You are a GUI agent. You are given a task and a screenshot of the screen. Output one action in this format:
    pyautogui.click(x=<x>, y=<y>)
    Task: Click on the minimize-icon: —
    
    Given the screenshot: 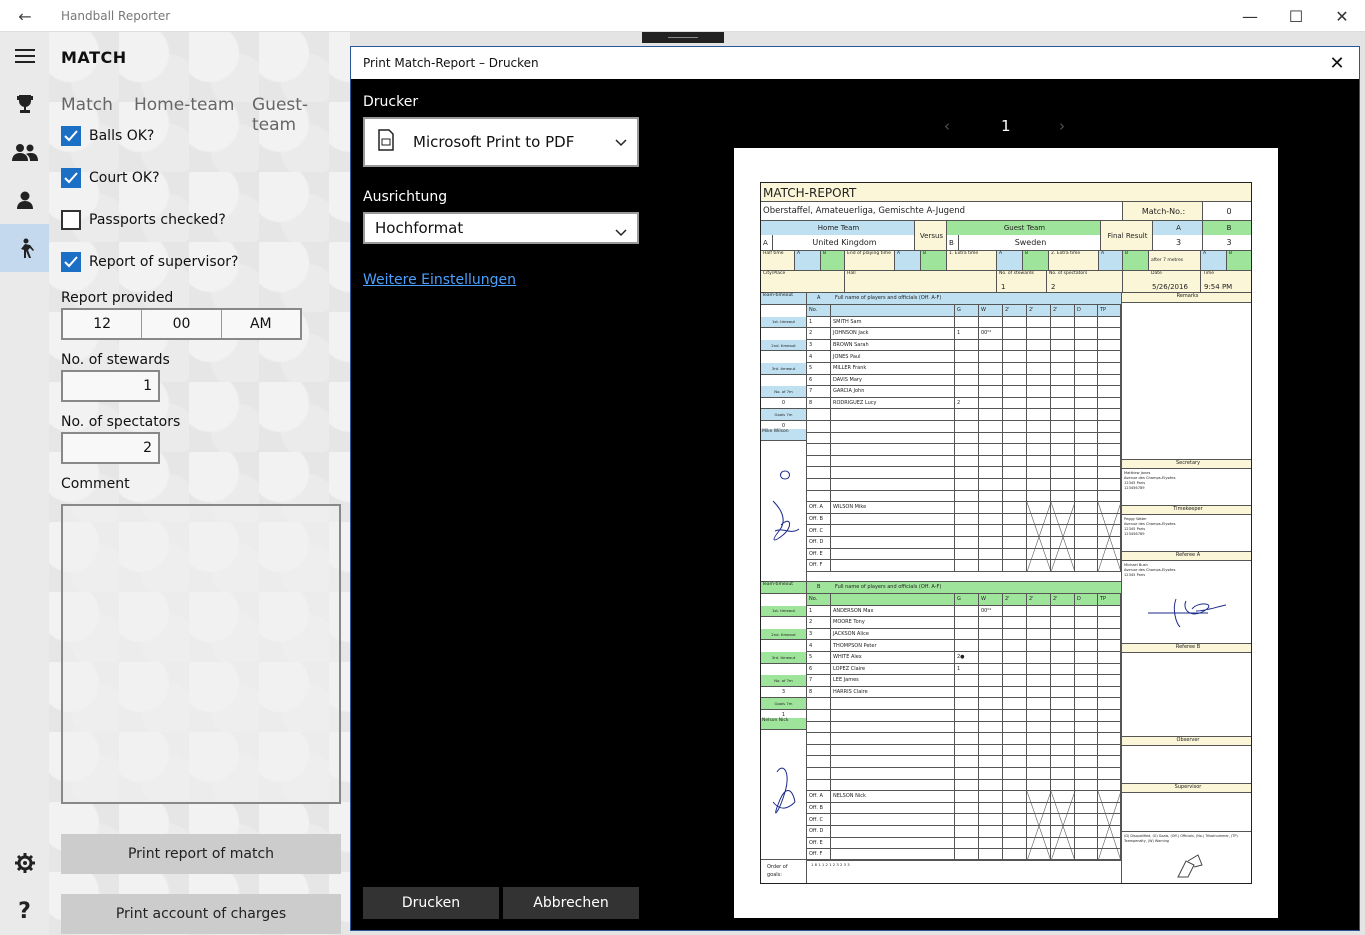 What is the action you would take?
    pyautogui.click(x=1250, y=16)
    